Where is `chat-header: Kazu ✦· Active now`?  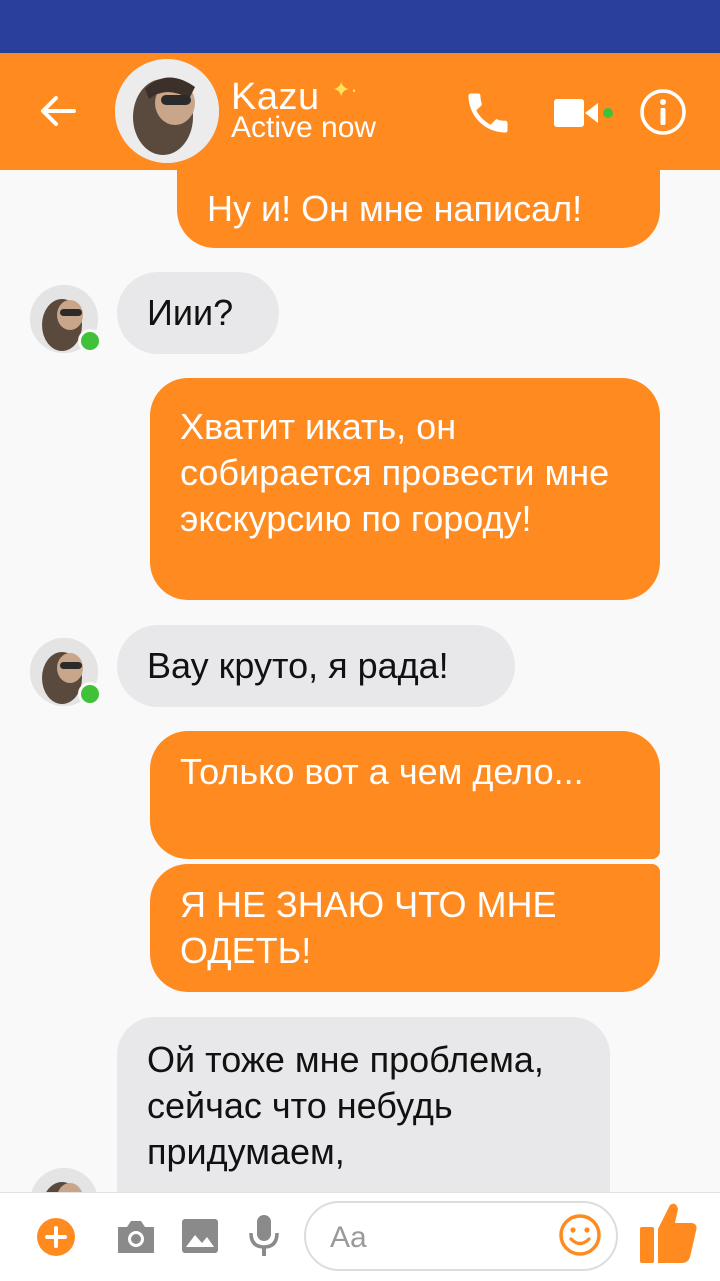
chat-header: Kazu ✦· Active now is located at coordinates (360, 111).